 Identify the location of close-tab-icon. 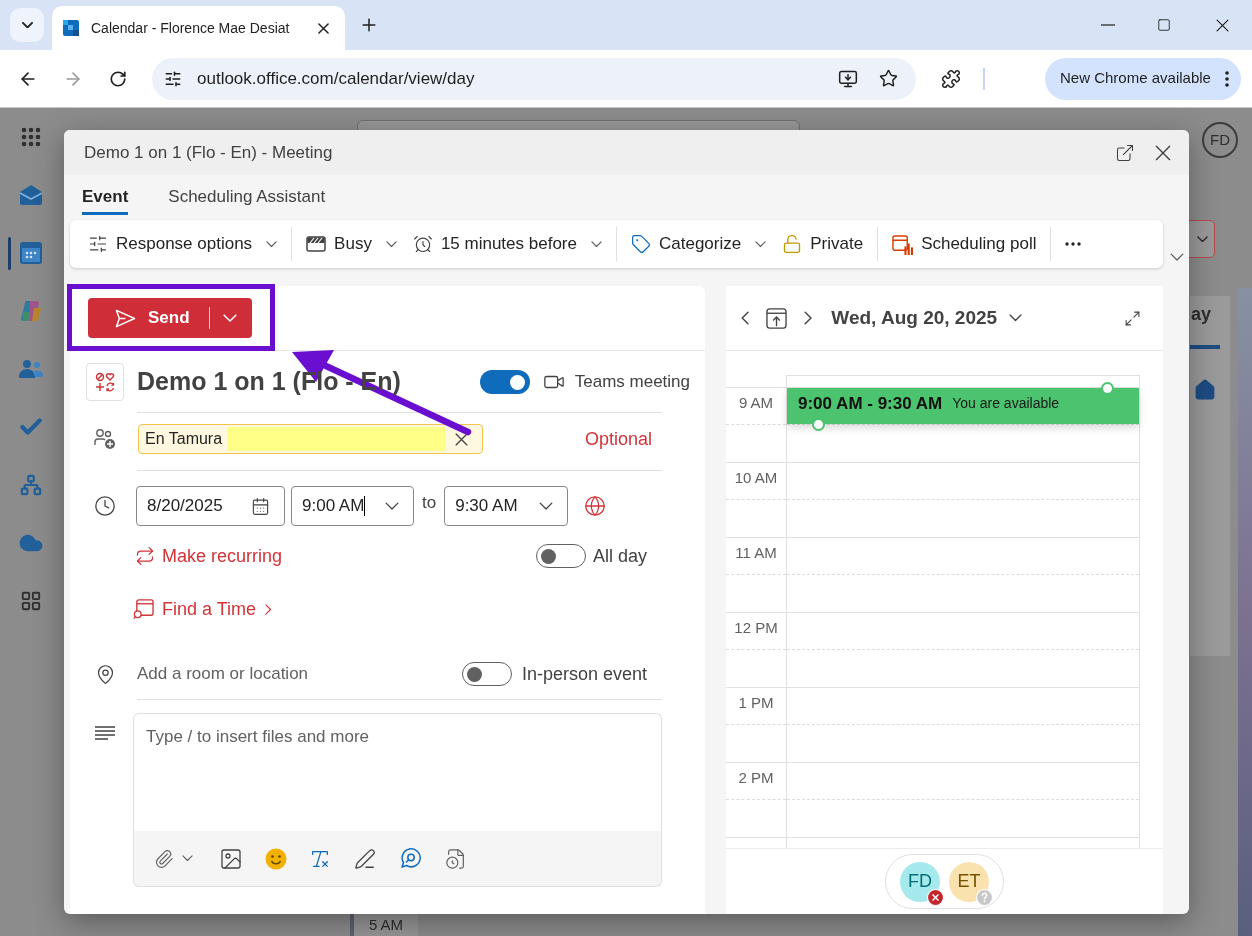
(323, 28).